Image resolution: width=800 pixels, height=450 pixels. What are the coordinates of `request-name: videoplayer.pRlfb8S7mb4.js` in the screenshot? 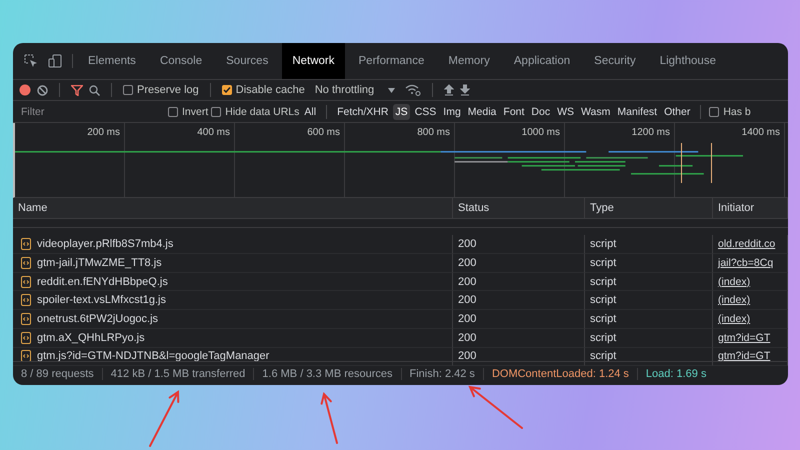 It's located at (105, 244).